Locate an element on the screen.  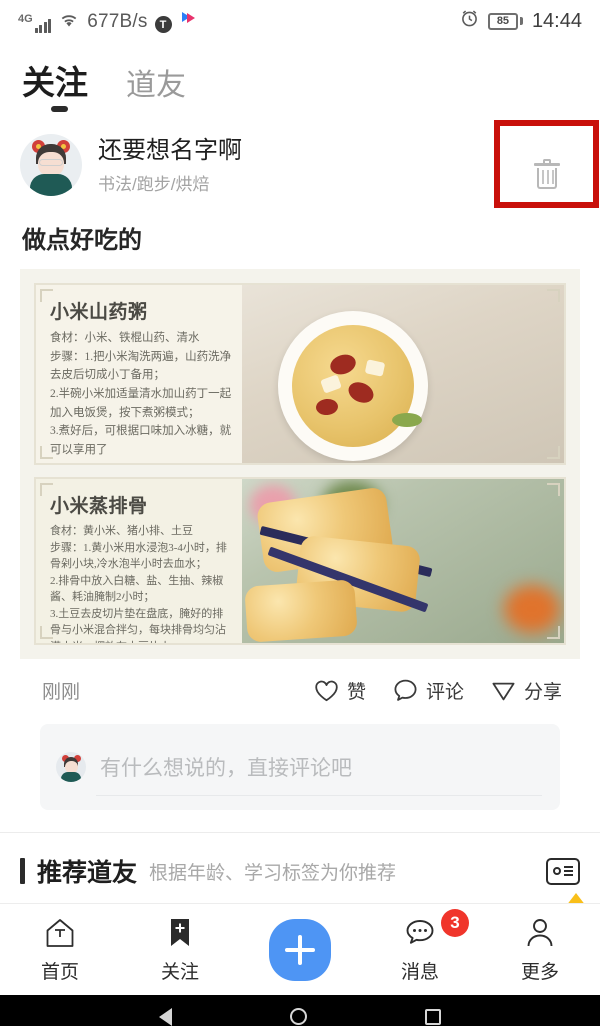
tab-following: 关注 is located at coordinates (55, 86).